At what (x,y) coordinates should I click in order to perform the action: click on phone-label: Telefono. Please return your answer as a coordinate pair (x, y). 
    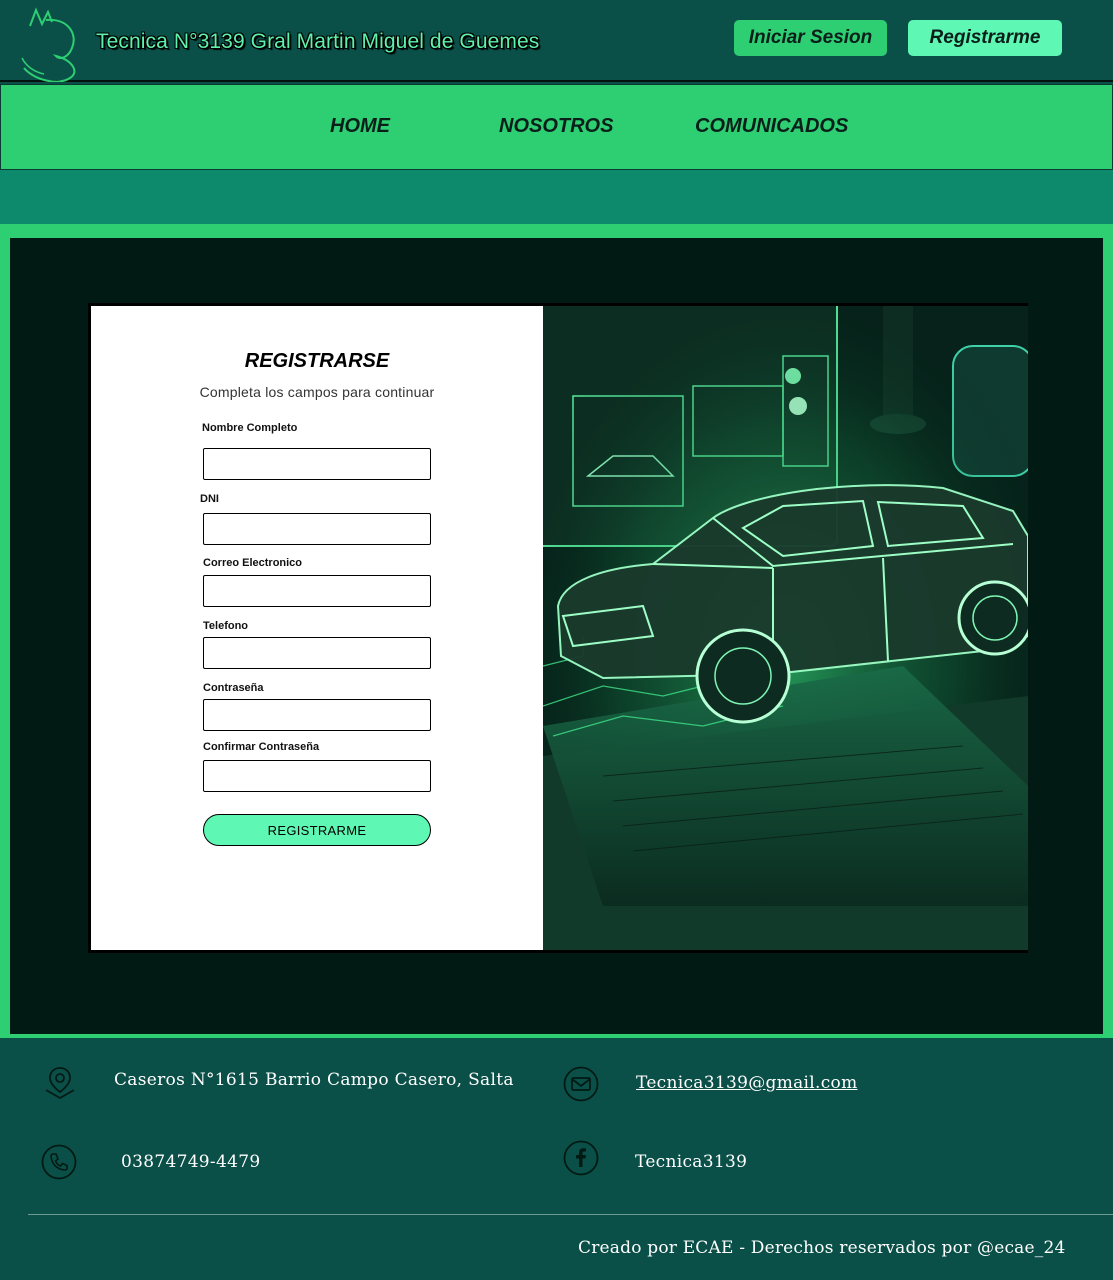
    Looking at the image, I should click on (226, 626).